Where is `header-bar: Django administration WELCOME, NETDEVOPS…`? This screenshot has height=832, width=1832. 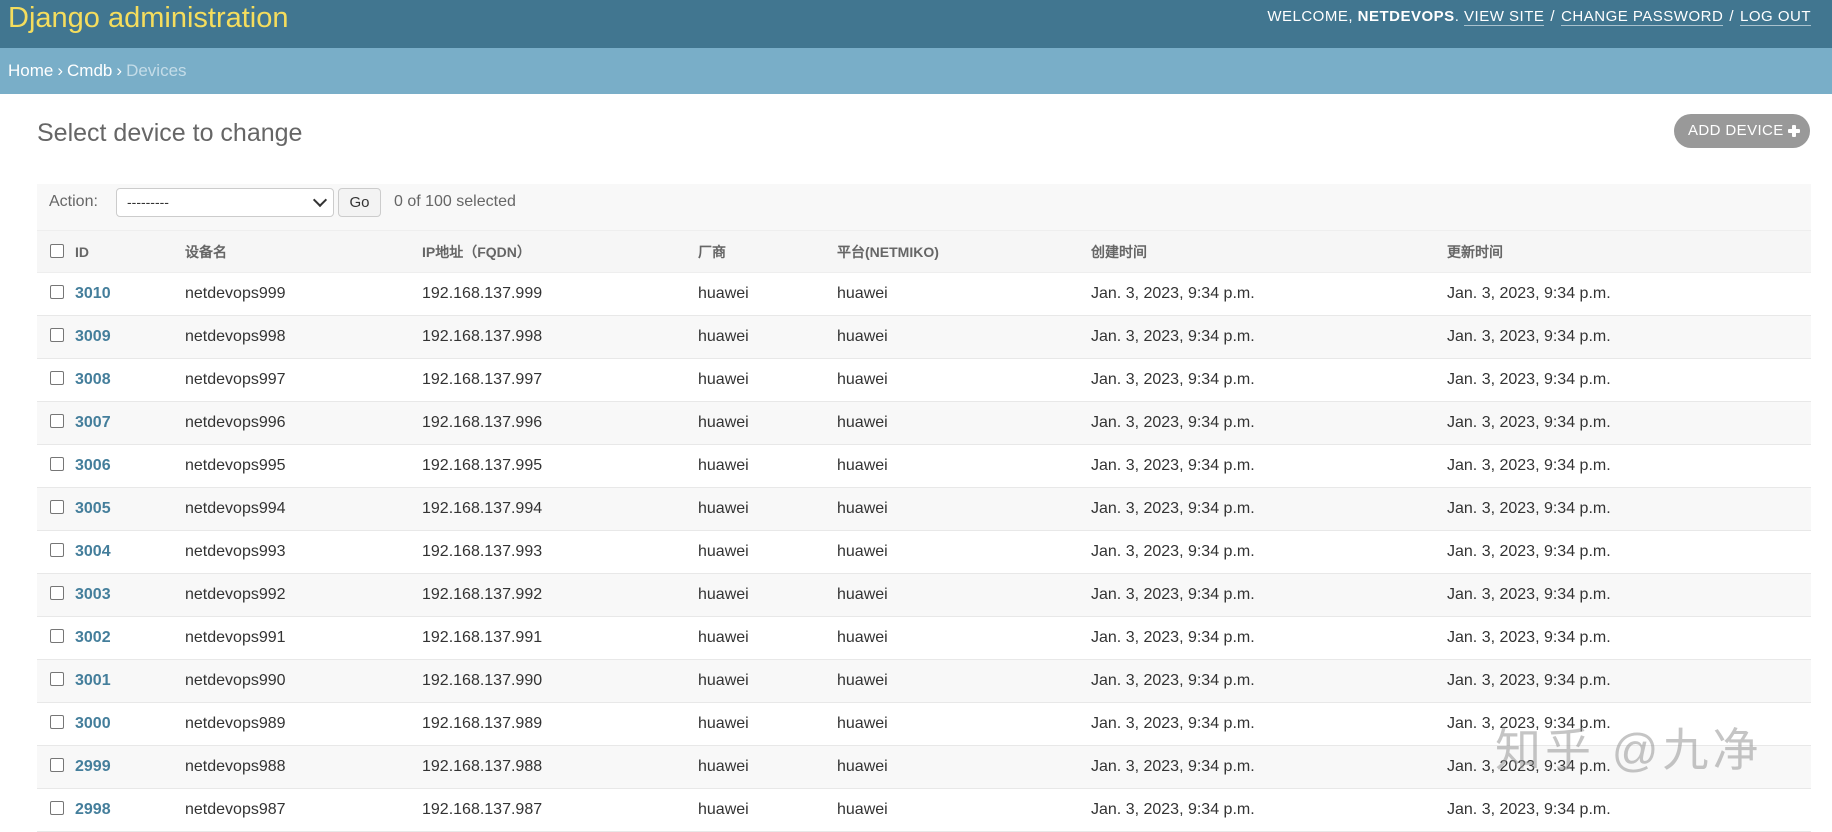 header-bar: Django administration WELCOME, NETDEVOPS… is located at coordinates (916, 24).